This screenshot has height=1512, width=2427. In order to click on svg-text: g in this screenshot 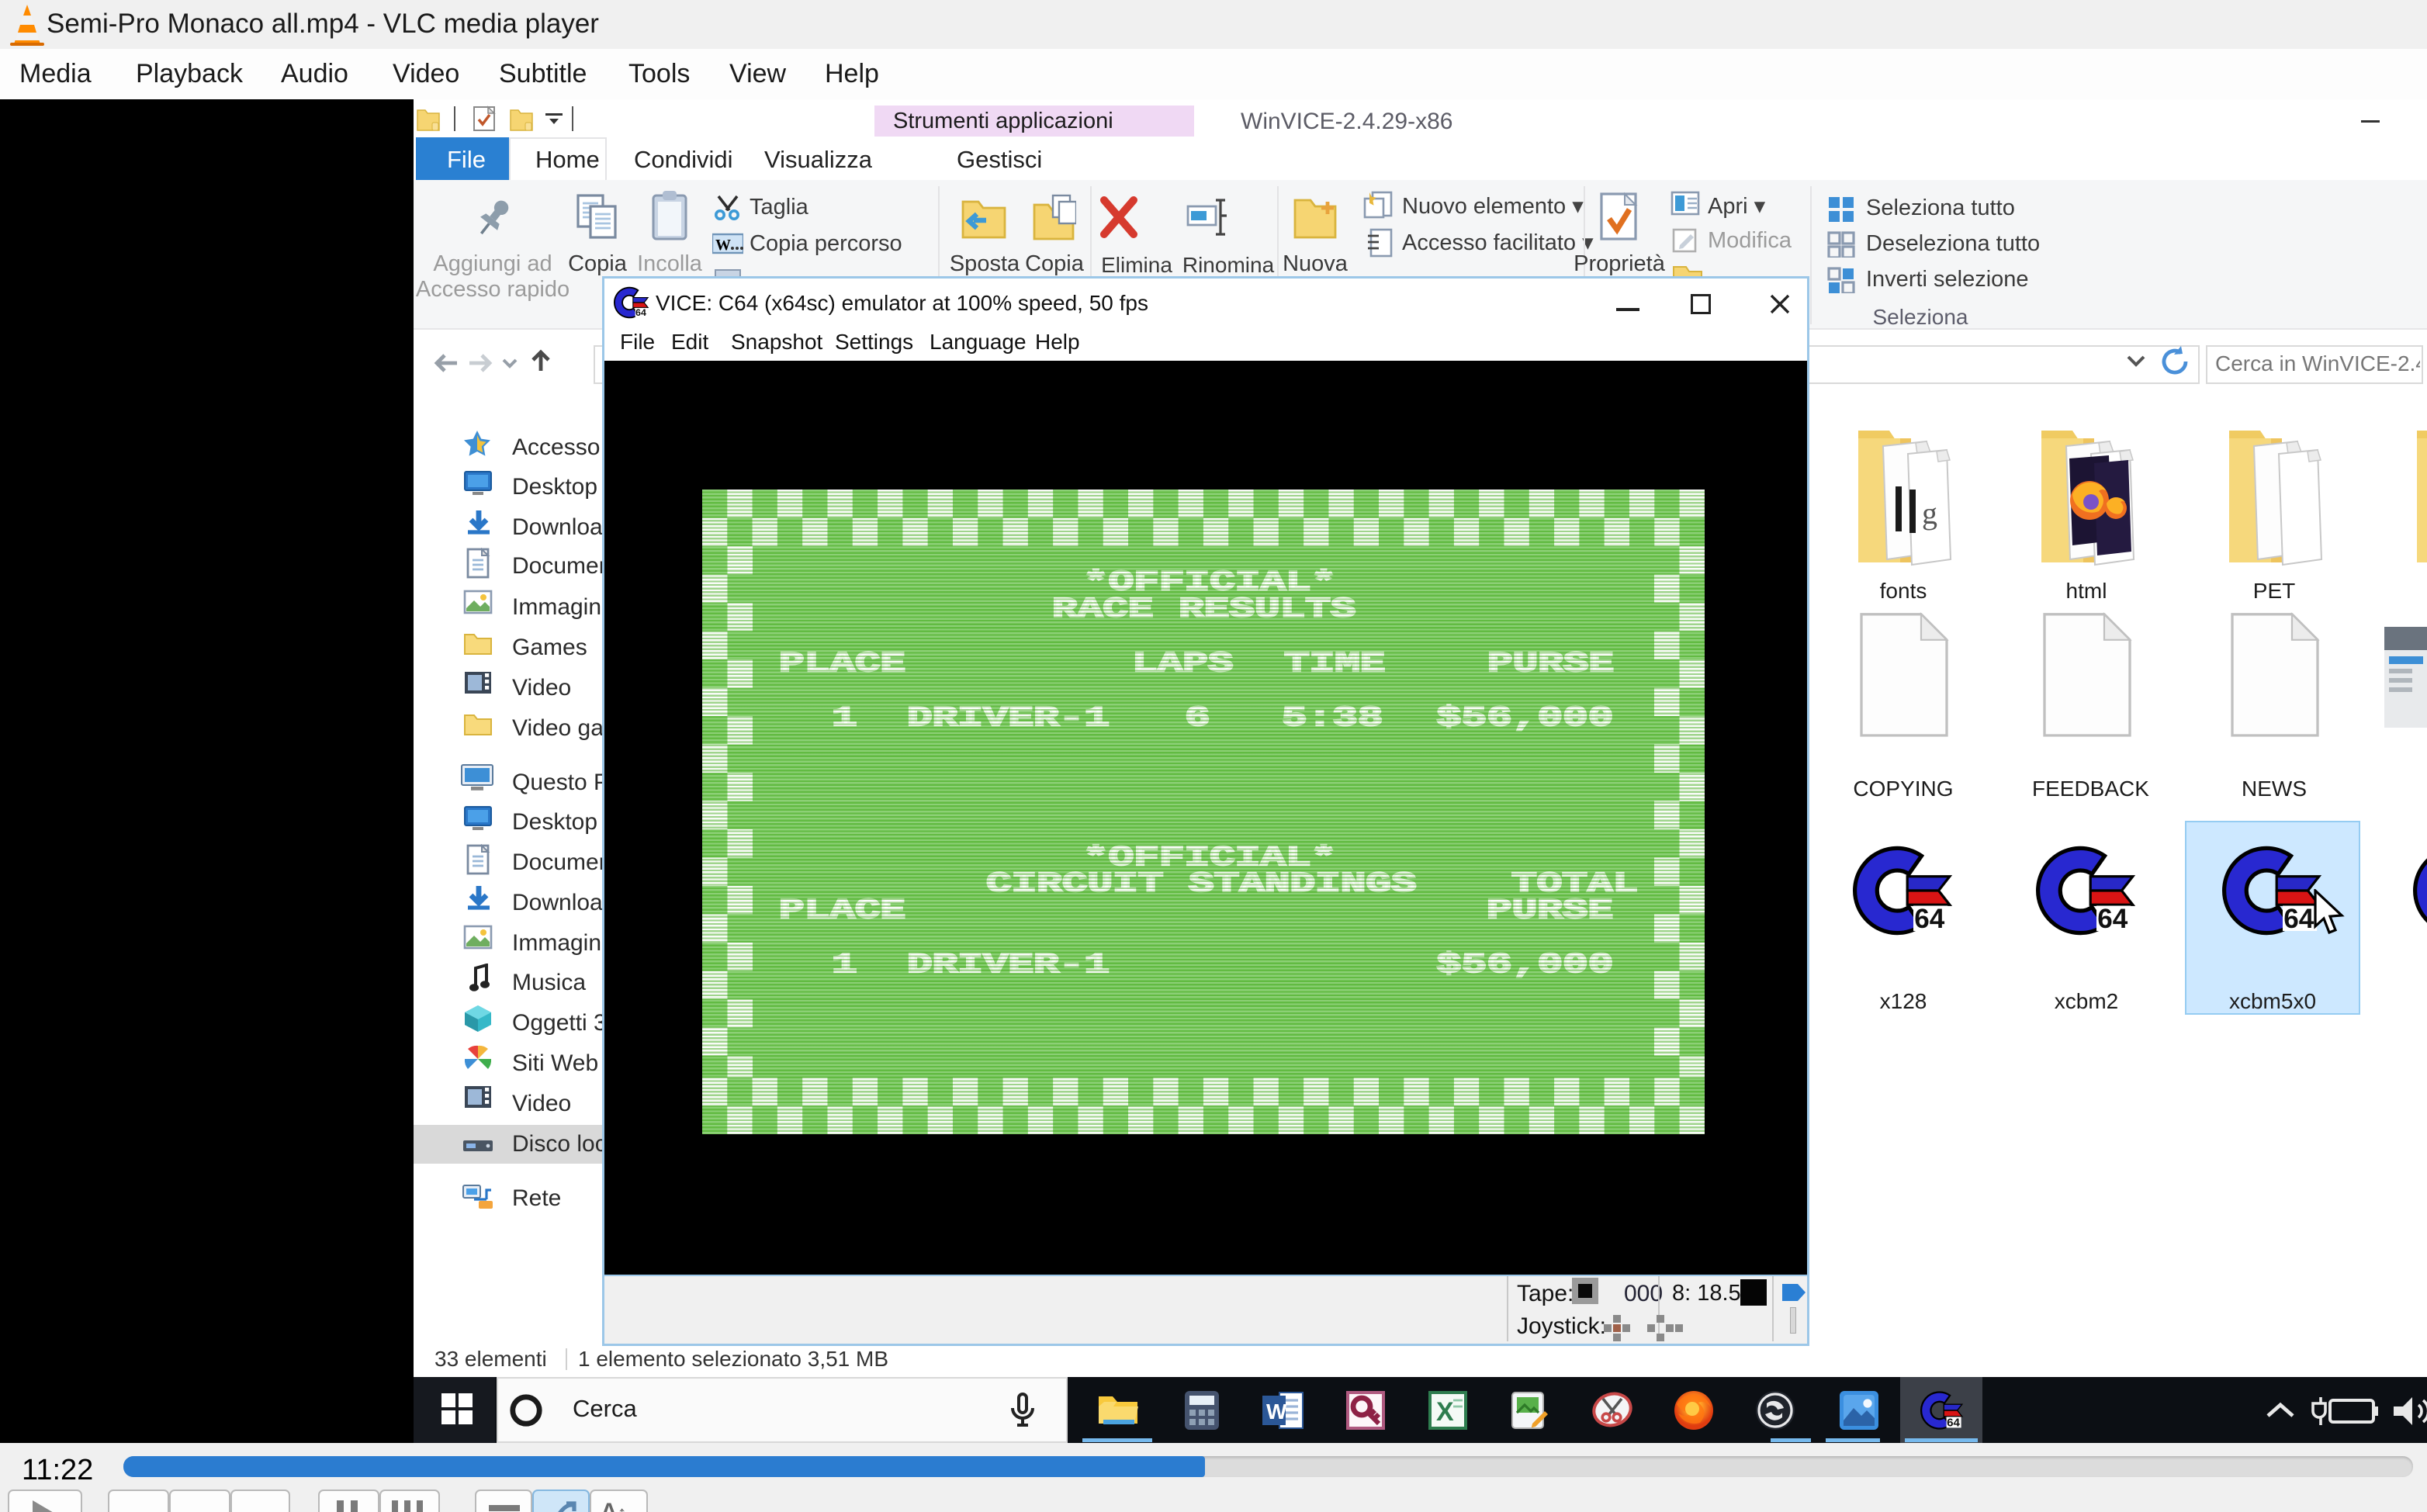, I will do `click(1929, 513)`.